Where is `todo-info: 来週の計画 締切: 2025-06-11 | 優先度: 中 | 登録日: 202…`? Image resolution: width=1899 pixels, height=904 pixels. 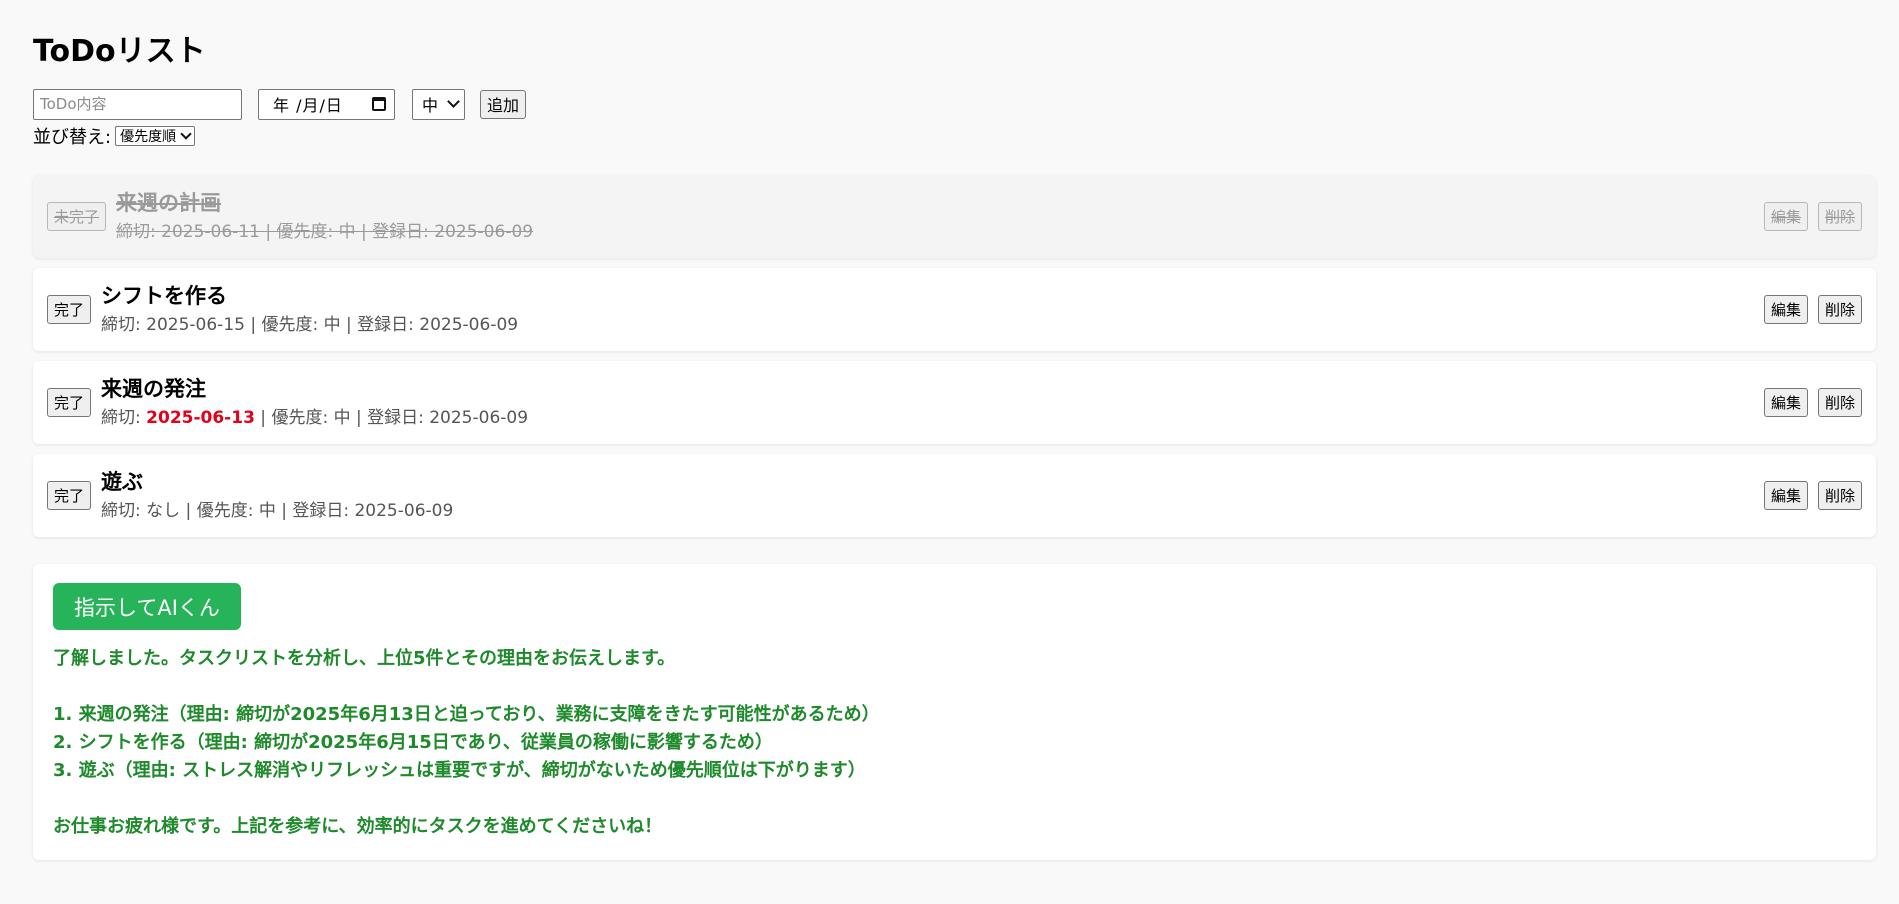 todo-info: 来週の計画 締切: 2025-06-11 | 優先度: 中 | 登録日: 202… is located at coordinates (324, 216).